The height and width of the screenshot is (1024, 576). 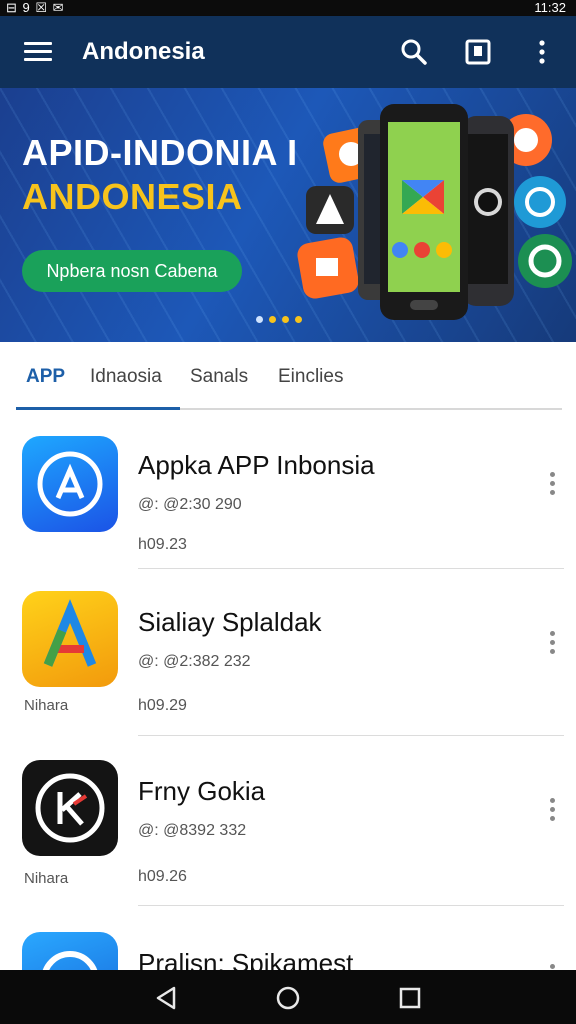 I want to click on more-vert-icon, so click(x=542, y=52).